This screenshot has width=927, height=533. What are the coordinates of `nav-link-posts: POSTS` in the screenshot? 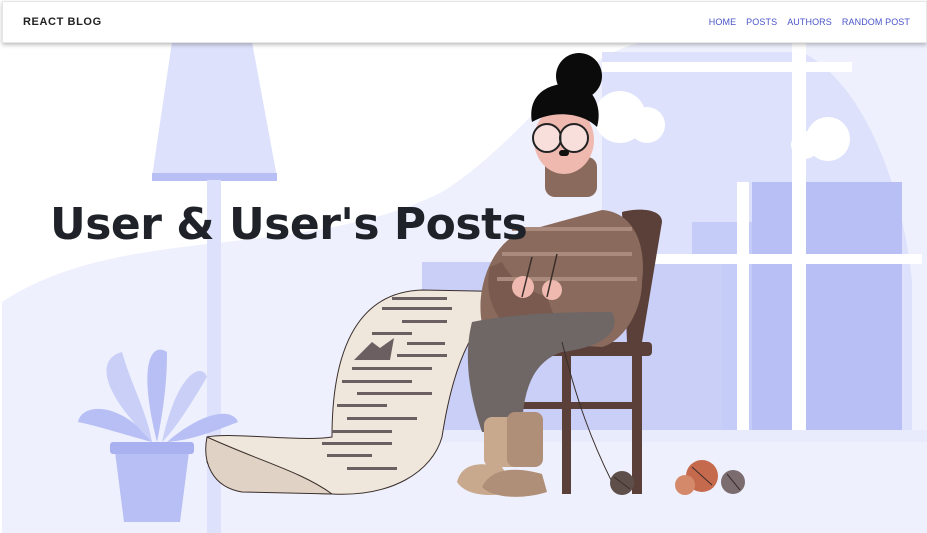 It's located at (761, 22).